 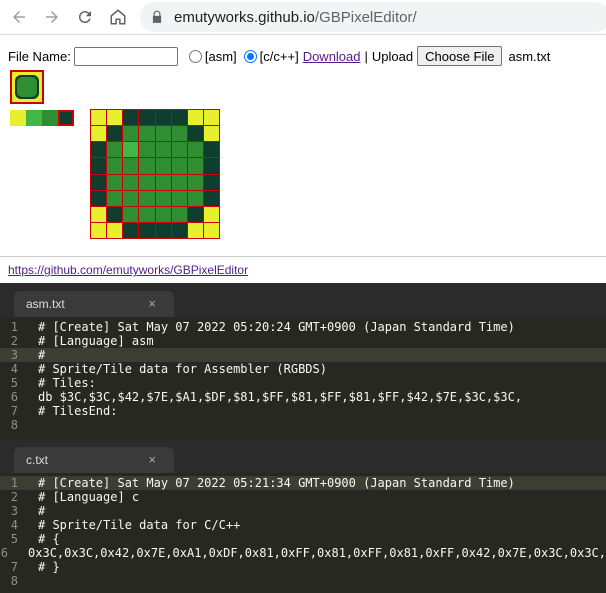 What do you see at coordinates (67, 383) in the screenshot?
I see `code-text: # Tiles:` at bounding box center [67, 383].